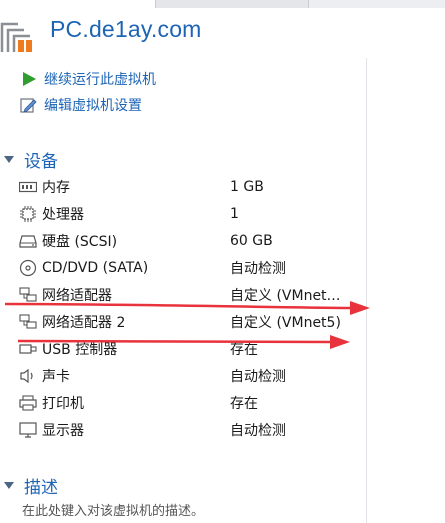  What do you see at coordinates (192, 349) in the screenshot?
I see `device-row-usb: USB 控制器 存在` at bounding box center [192, 349].